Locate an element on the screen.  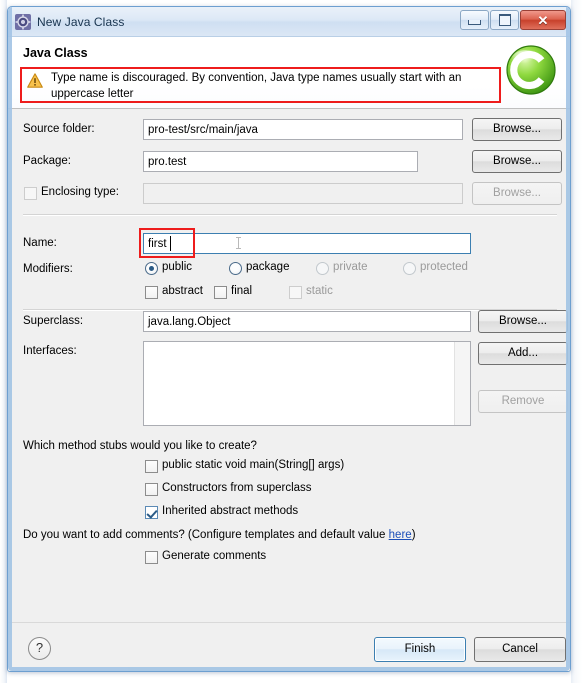
minimize-button is located at coordinates (474, 20).